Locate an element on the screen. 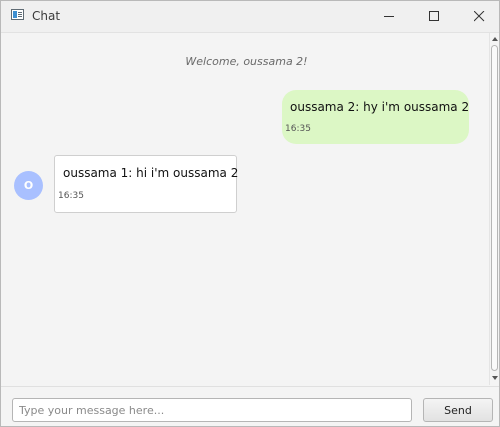 The width and height of the screenshot is (500, 427). vertical-scrollbar is located at coordinates (494, 209).